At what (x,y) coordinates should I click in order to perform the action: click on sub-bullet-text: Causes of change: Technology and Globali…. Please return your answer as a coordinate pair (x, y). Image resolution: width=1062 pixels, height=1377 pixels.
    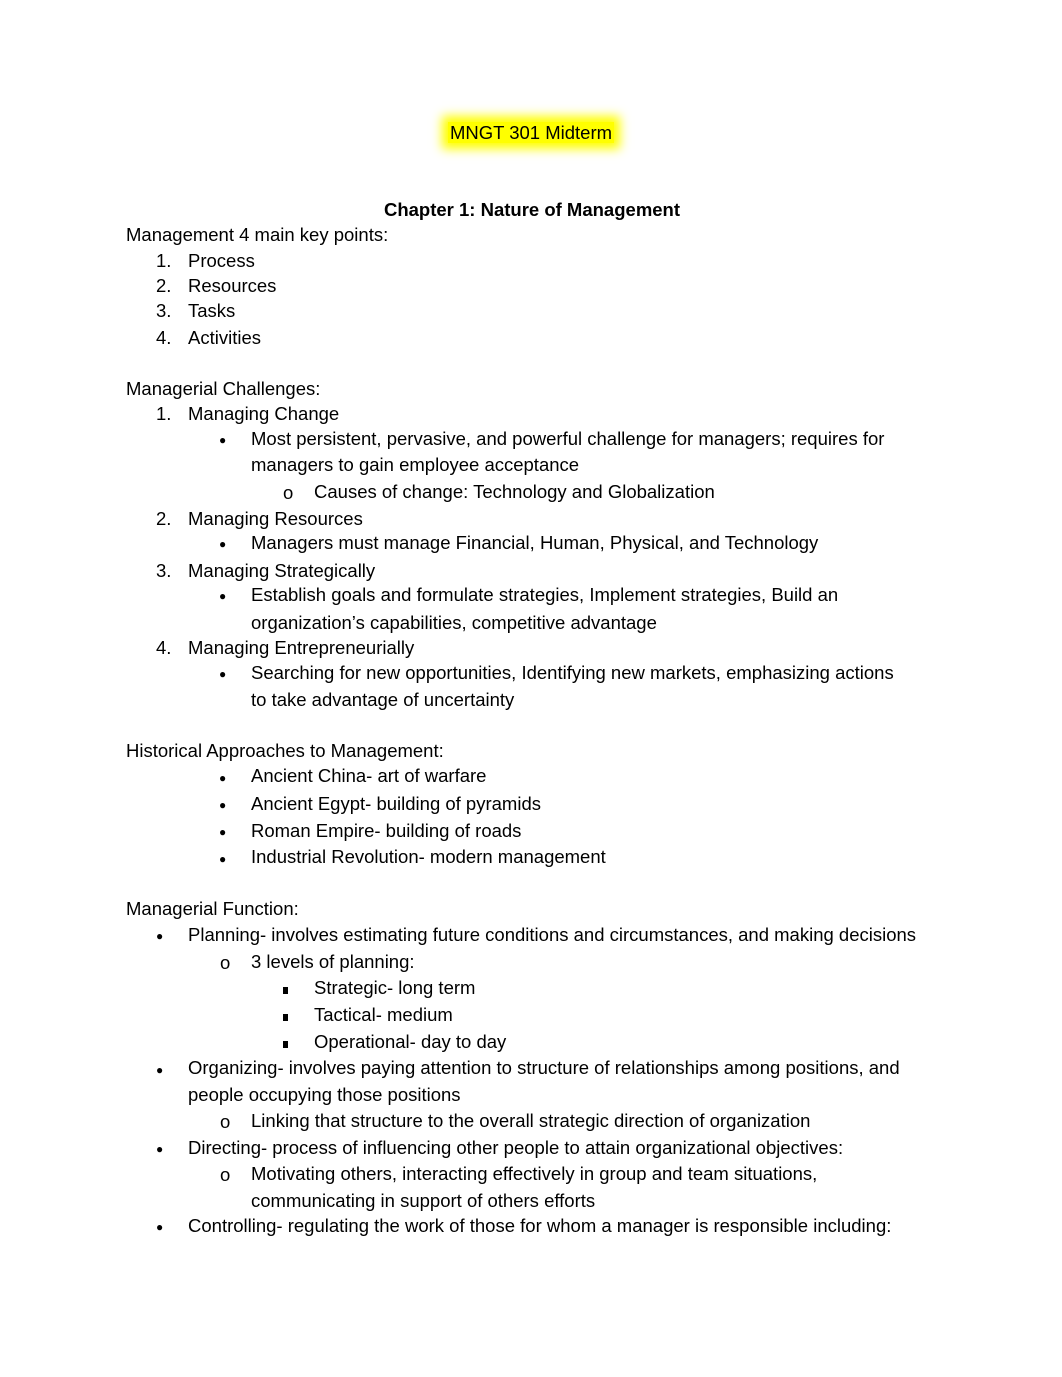
    Looking at the image, I should click on (514, 491).